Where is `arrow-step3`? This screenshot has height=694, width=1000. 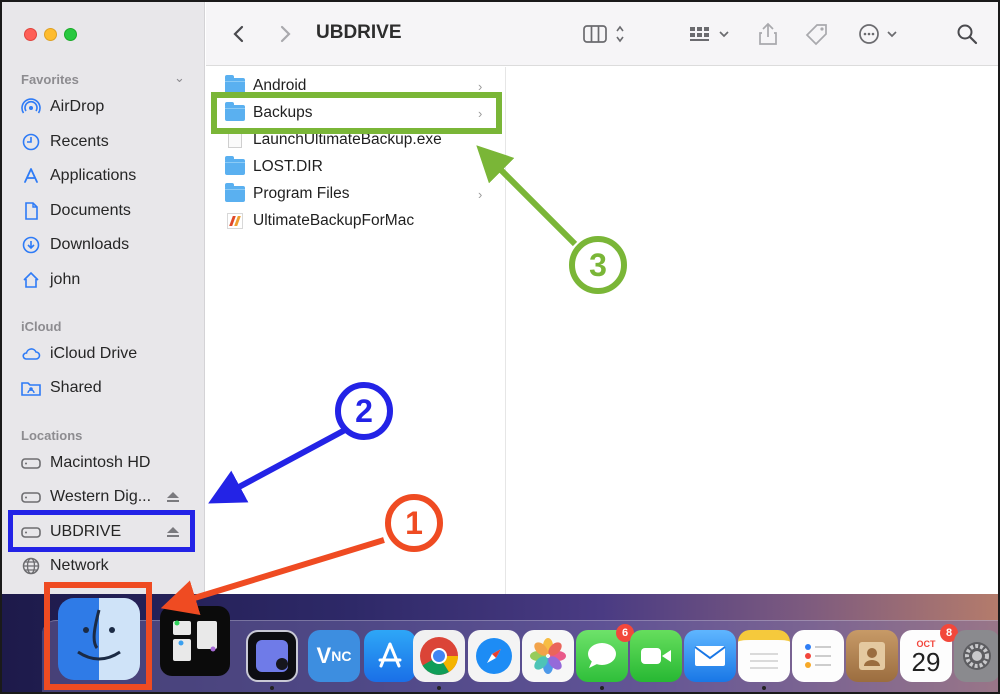
arrow-step3 is located at coordinates (527, 196).